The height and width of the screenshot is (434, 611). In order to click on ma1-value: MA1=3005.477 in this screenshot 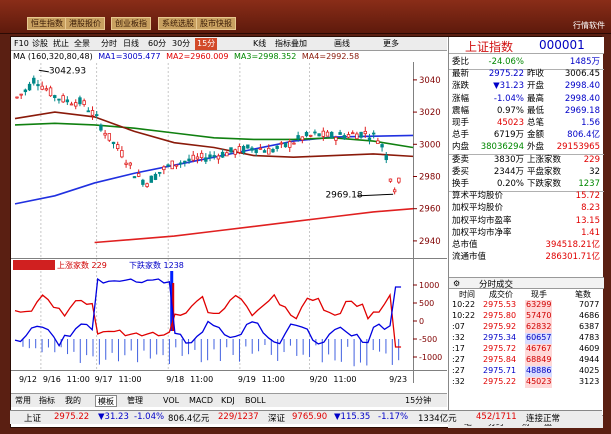, I will do `click(129, 56)`.